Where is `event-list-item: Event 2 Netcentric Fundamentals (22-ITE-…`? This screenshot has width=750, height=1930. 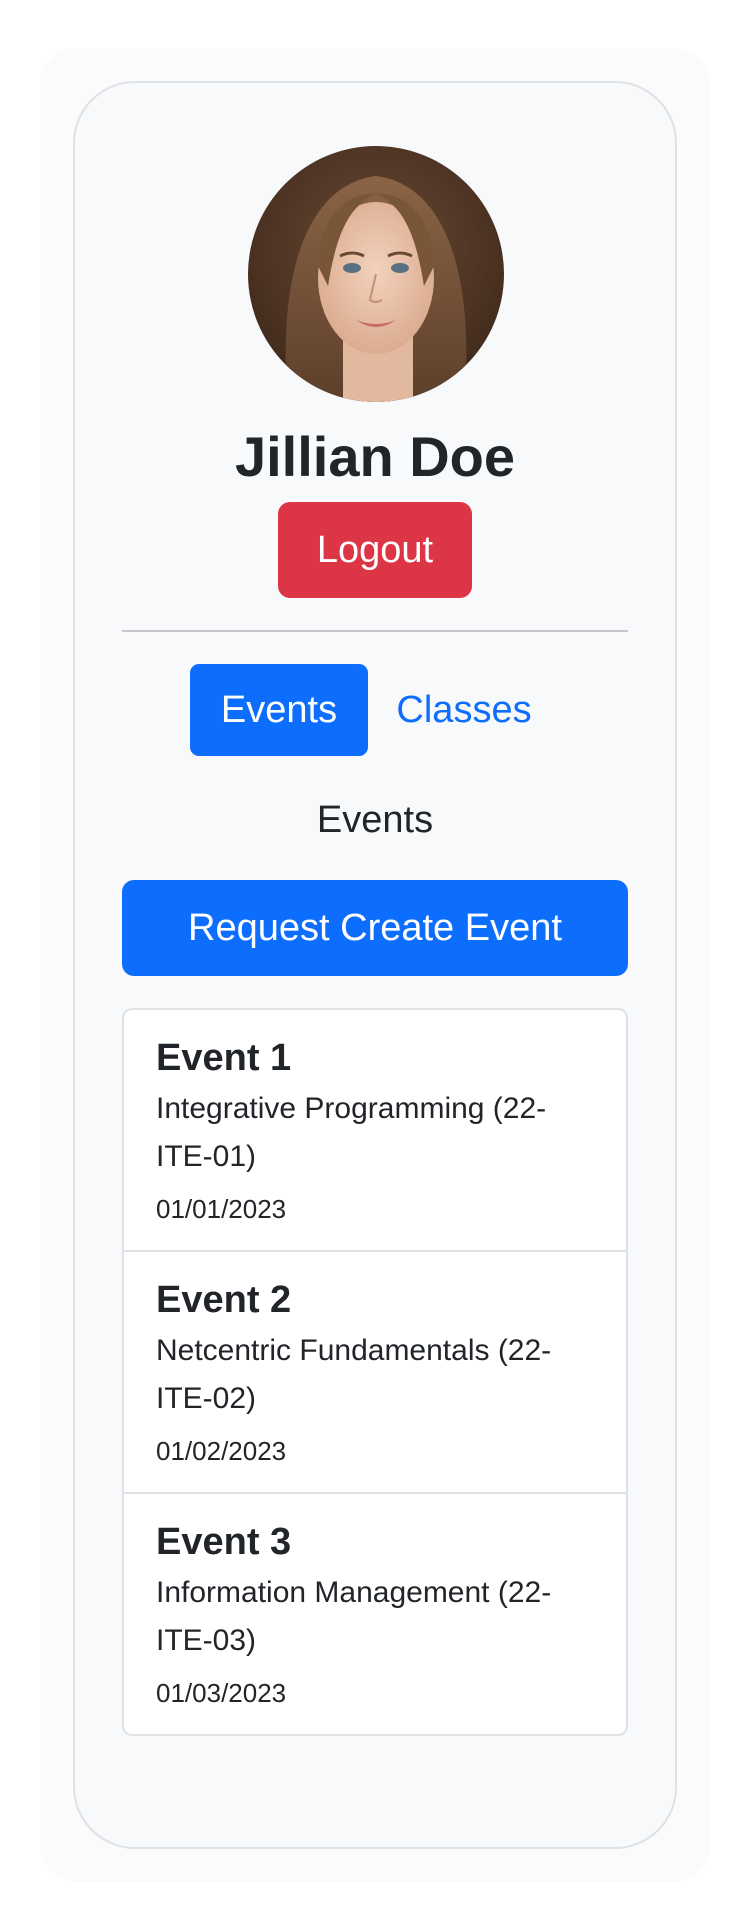 event-list-item: Event 2 Netcentric Fundamentals (22-ITE-… is located at coordinates (375, 1371).